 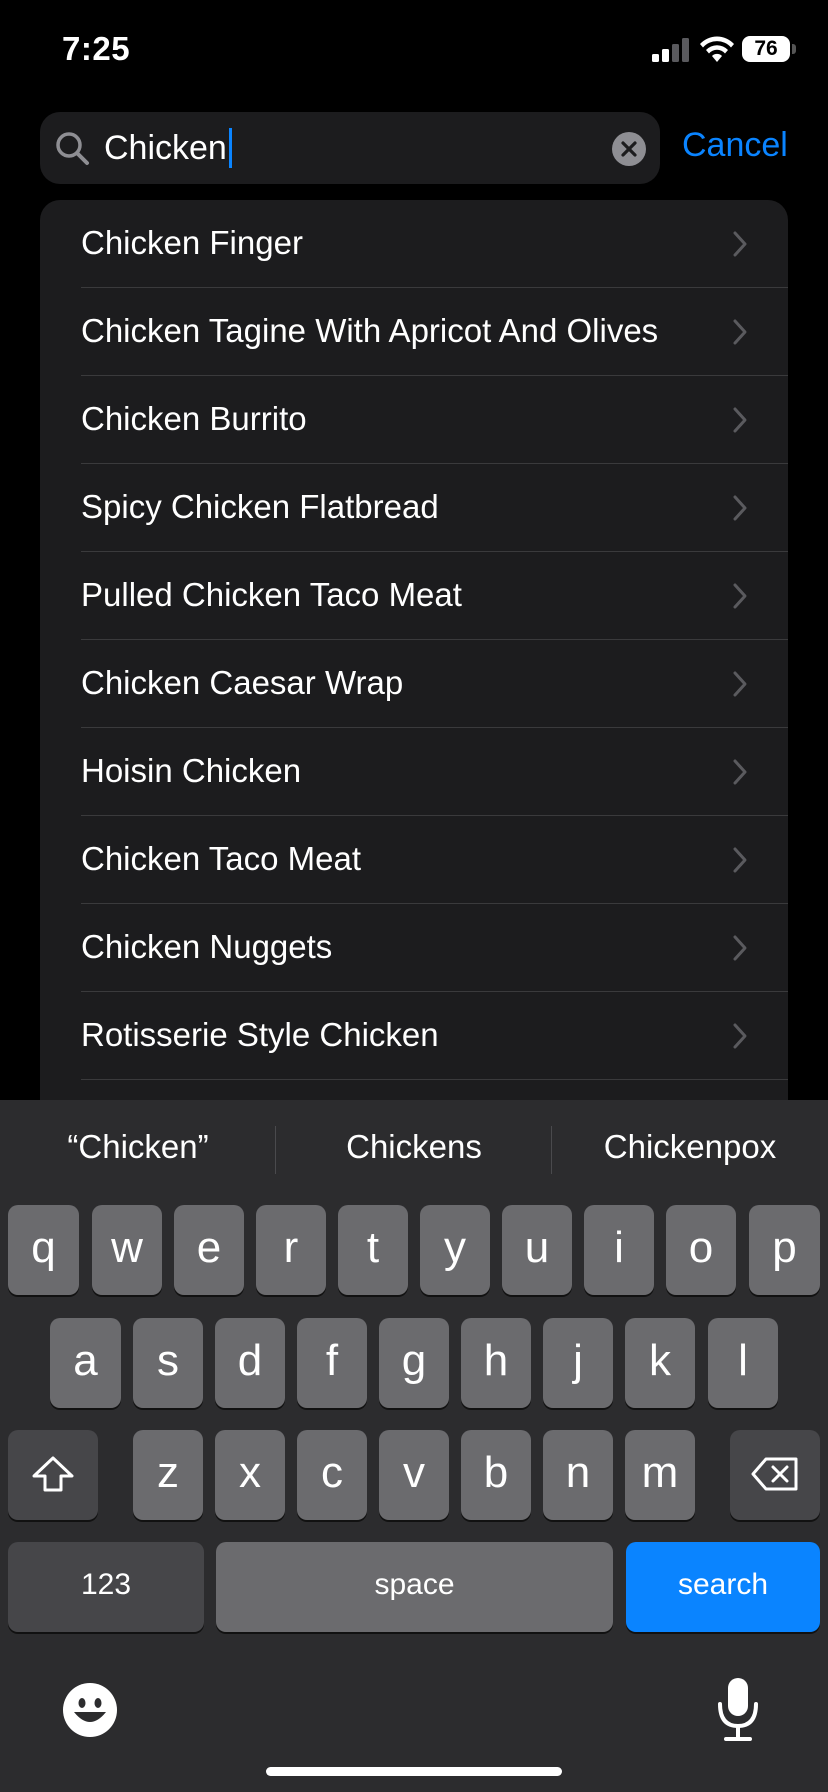 What do you see at coordinates (43, 1250) in the screenshot?
I see `key-q: q` at bounding box center [43, 1250].